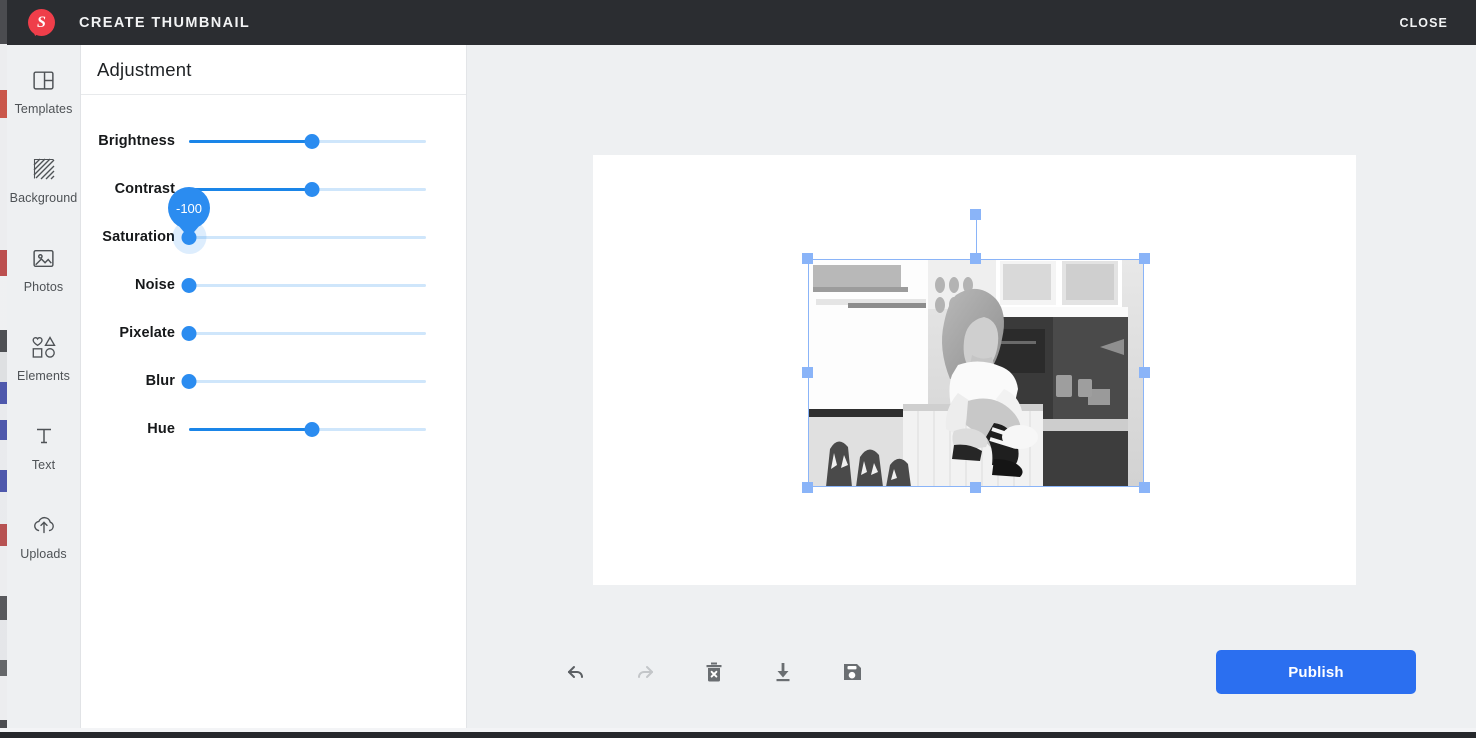 The image size is (1476, 738). I want to click on page-title: CREATE THUMBNAIL, so click(165, 22).